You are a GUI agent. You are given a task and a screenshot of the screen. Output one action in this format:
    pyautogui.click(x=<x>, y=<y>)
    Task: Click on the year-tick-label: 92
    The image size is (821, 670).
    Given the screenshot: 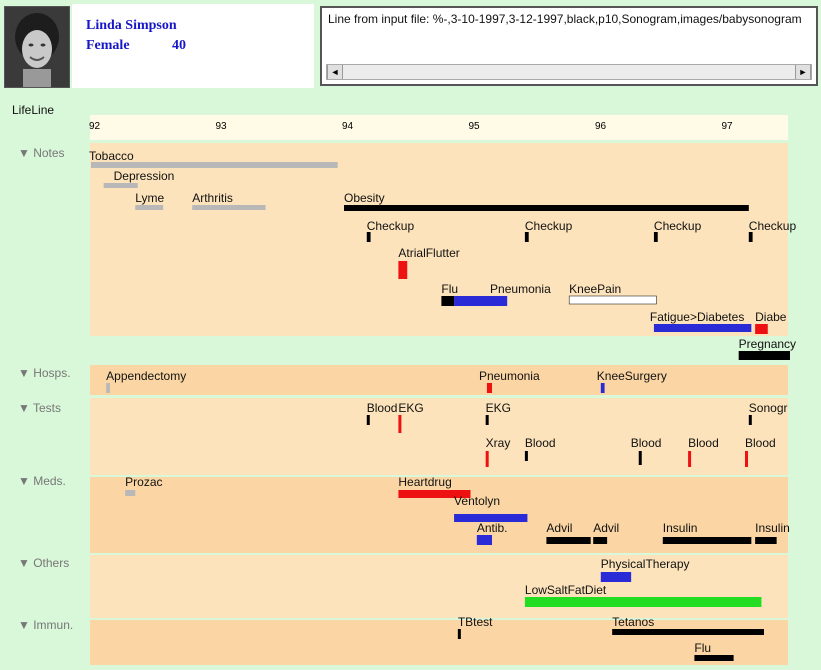 What is the action you would take?
    pyautogui.click(x=95, y=126)
    